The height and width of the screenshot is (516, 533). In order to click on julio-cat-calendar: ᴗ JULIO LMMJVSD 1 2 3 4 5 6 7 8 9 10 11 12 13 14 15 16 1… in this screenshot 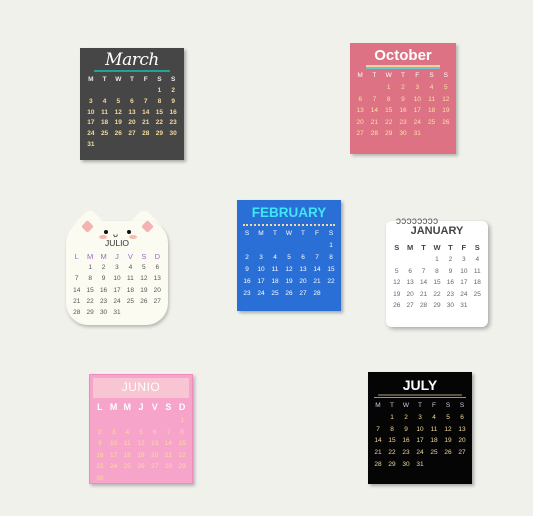, I will do `click(117, 266)`.